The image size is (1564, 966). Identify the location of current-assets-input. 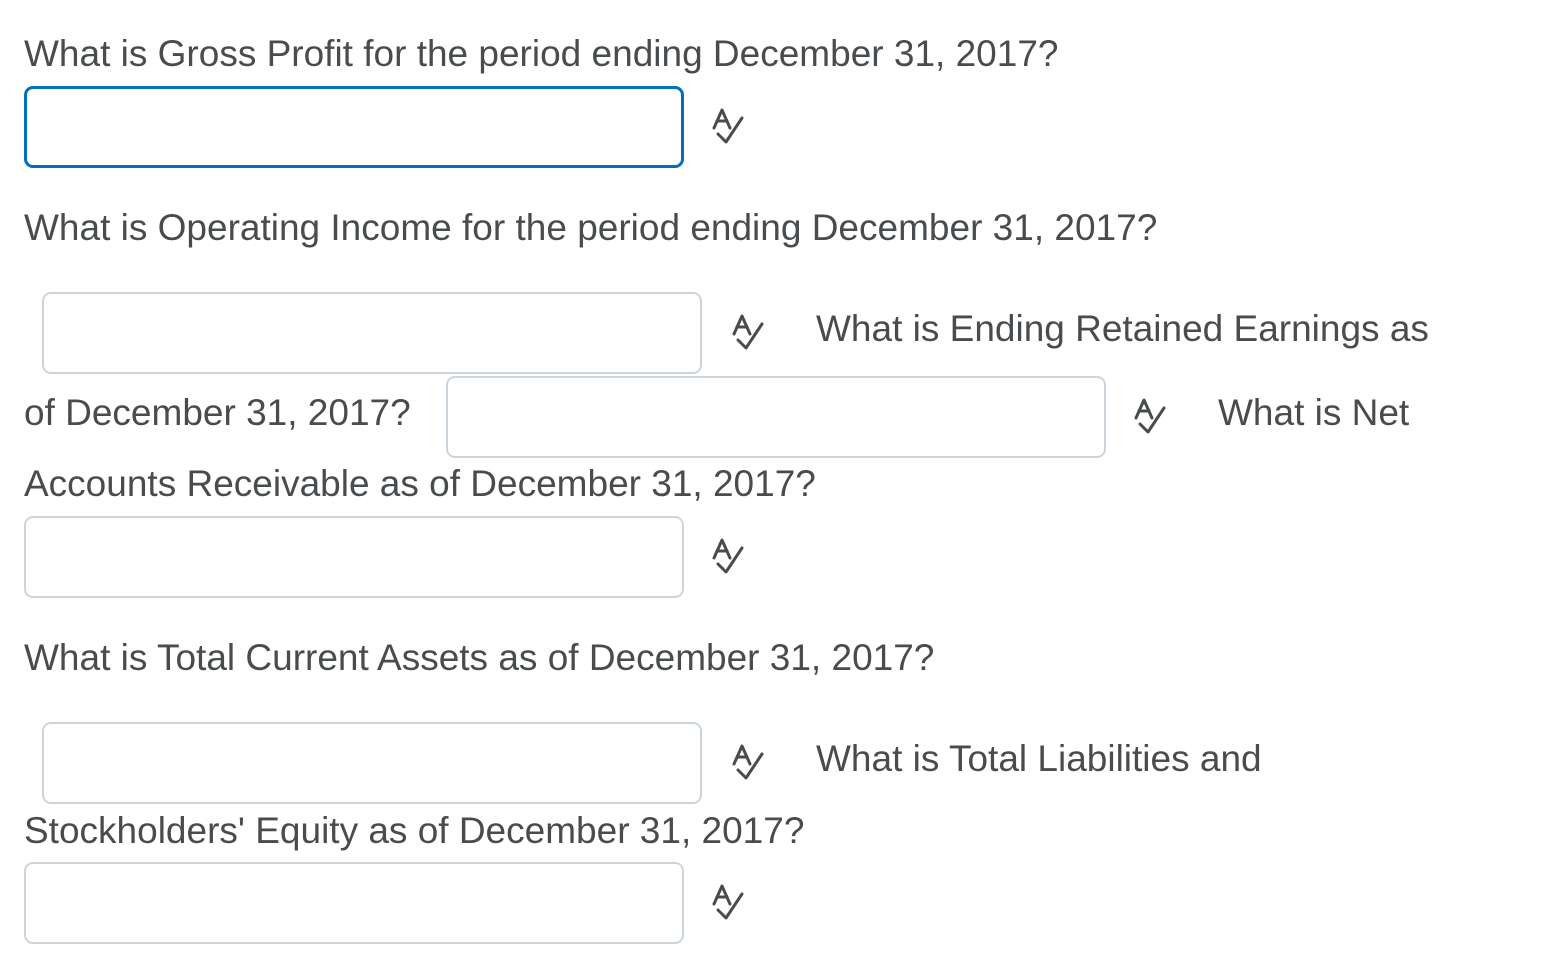
(372, 763).